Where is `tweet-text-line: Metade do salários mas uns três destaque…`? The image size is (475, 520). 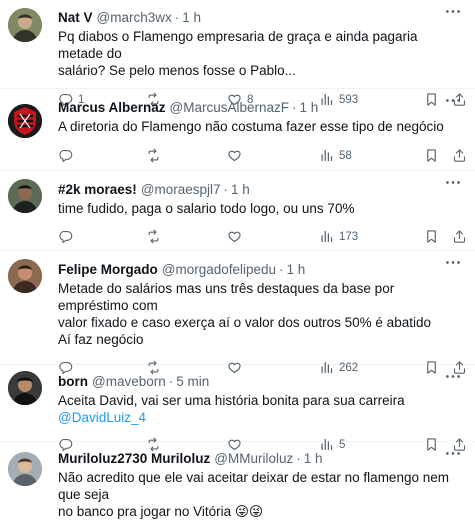 tweet-text-line: Metade do salários mas uns três destaque… is located at coordinates (226, 297).